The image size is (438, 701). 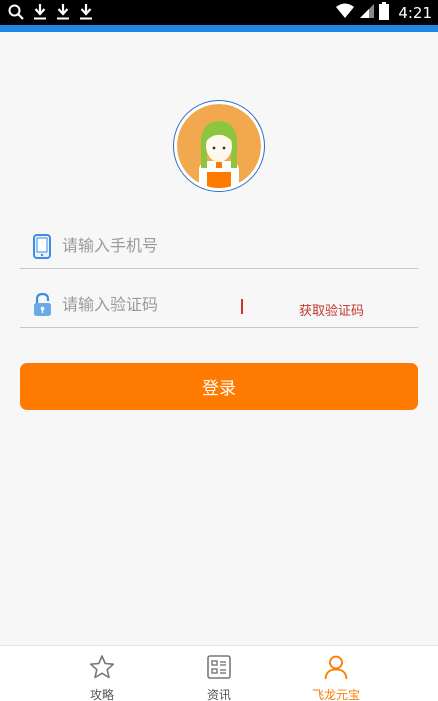 I want to click on notification-icons, so click(x=50, y=11).